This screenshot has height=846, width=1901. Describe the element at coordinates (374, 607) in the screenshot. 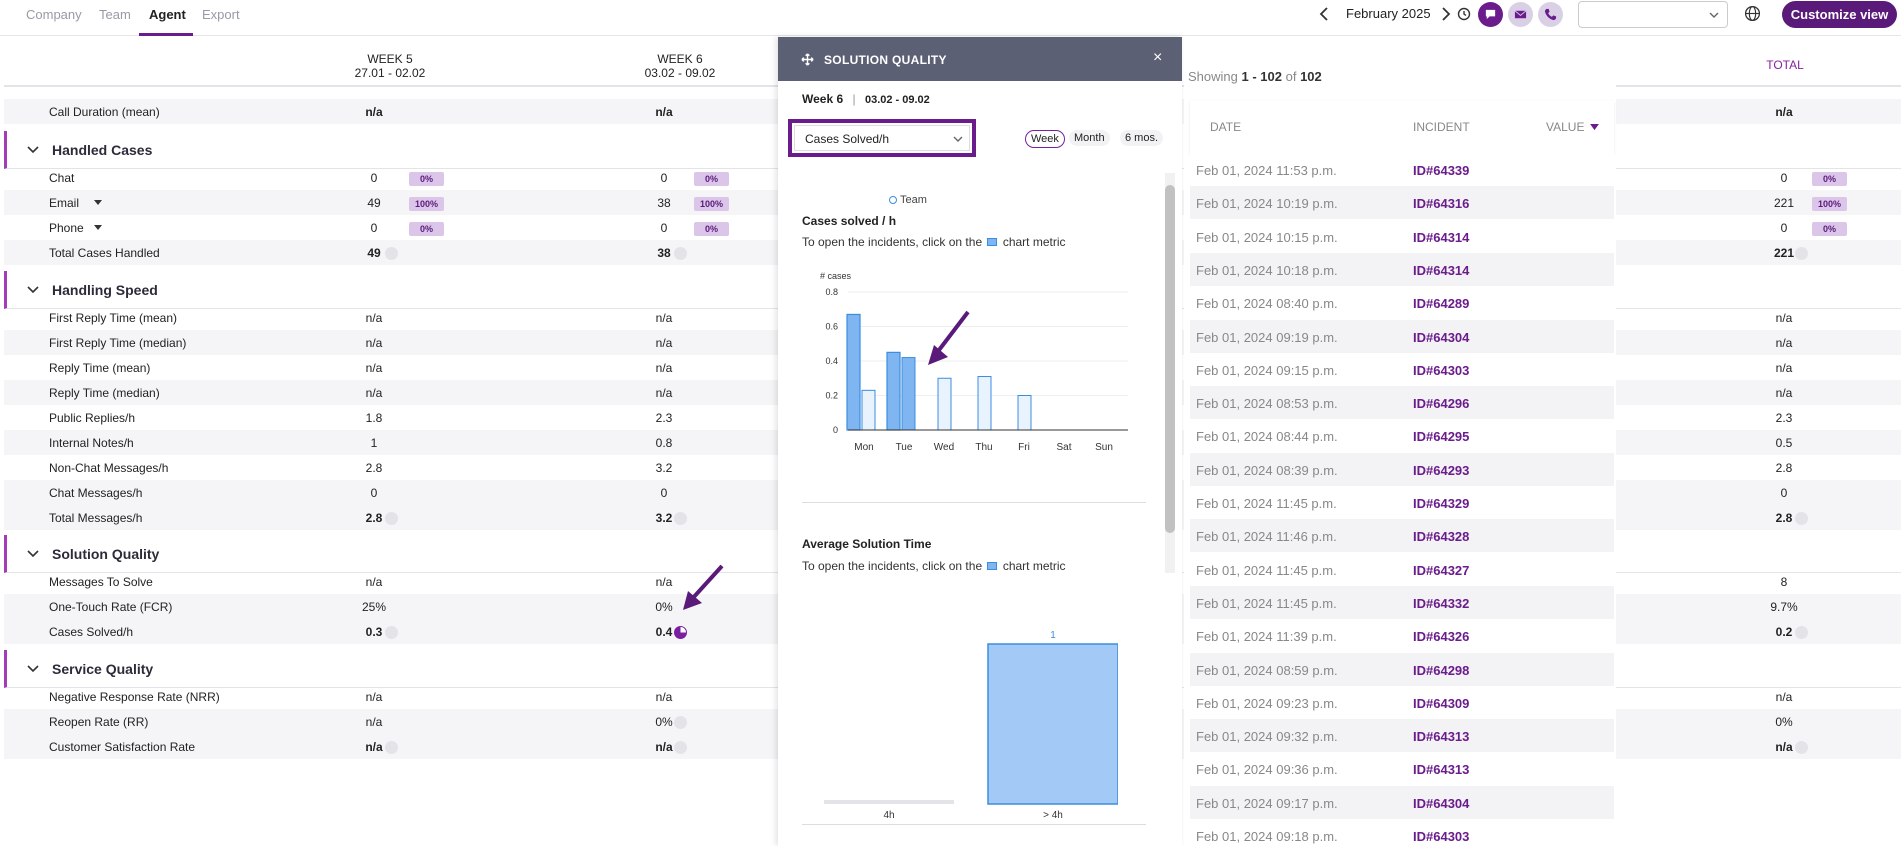

I see `week5-value: 25%` at that location.